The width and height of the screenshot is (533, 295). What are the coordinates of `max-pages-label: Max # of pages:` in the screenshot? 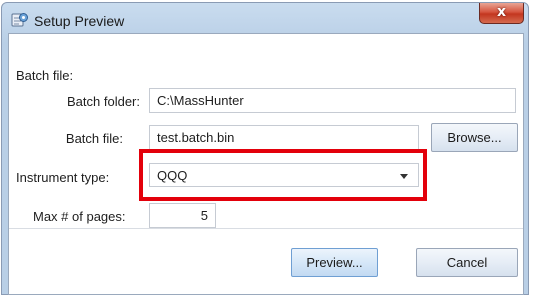 It's located at (79, 216).